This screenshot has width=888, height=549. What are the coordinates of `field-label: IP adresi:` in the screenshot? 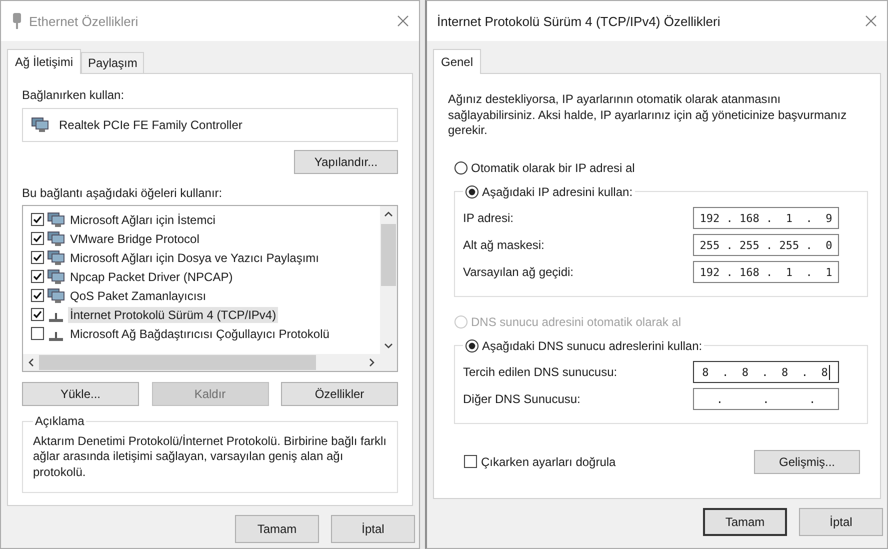 It's located at (488, 218).